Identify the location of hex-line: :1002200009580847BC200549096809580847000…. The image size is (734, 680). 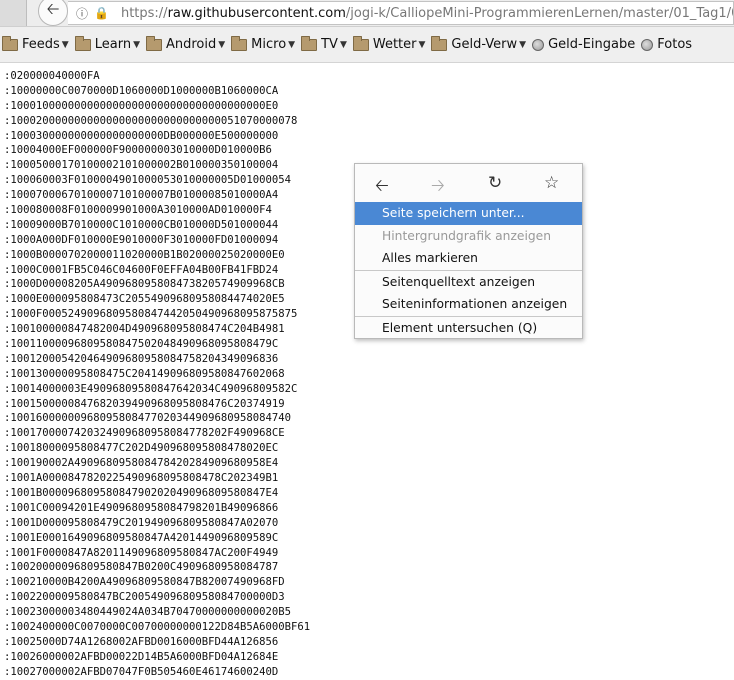
(144, 597).